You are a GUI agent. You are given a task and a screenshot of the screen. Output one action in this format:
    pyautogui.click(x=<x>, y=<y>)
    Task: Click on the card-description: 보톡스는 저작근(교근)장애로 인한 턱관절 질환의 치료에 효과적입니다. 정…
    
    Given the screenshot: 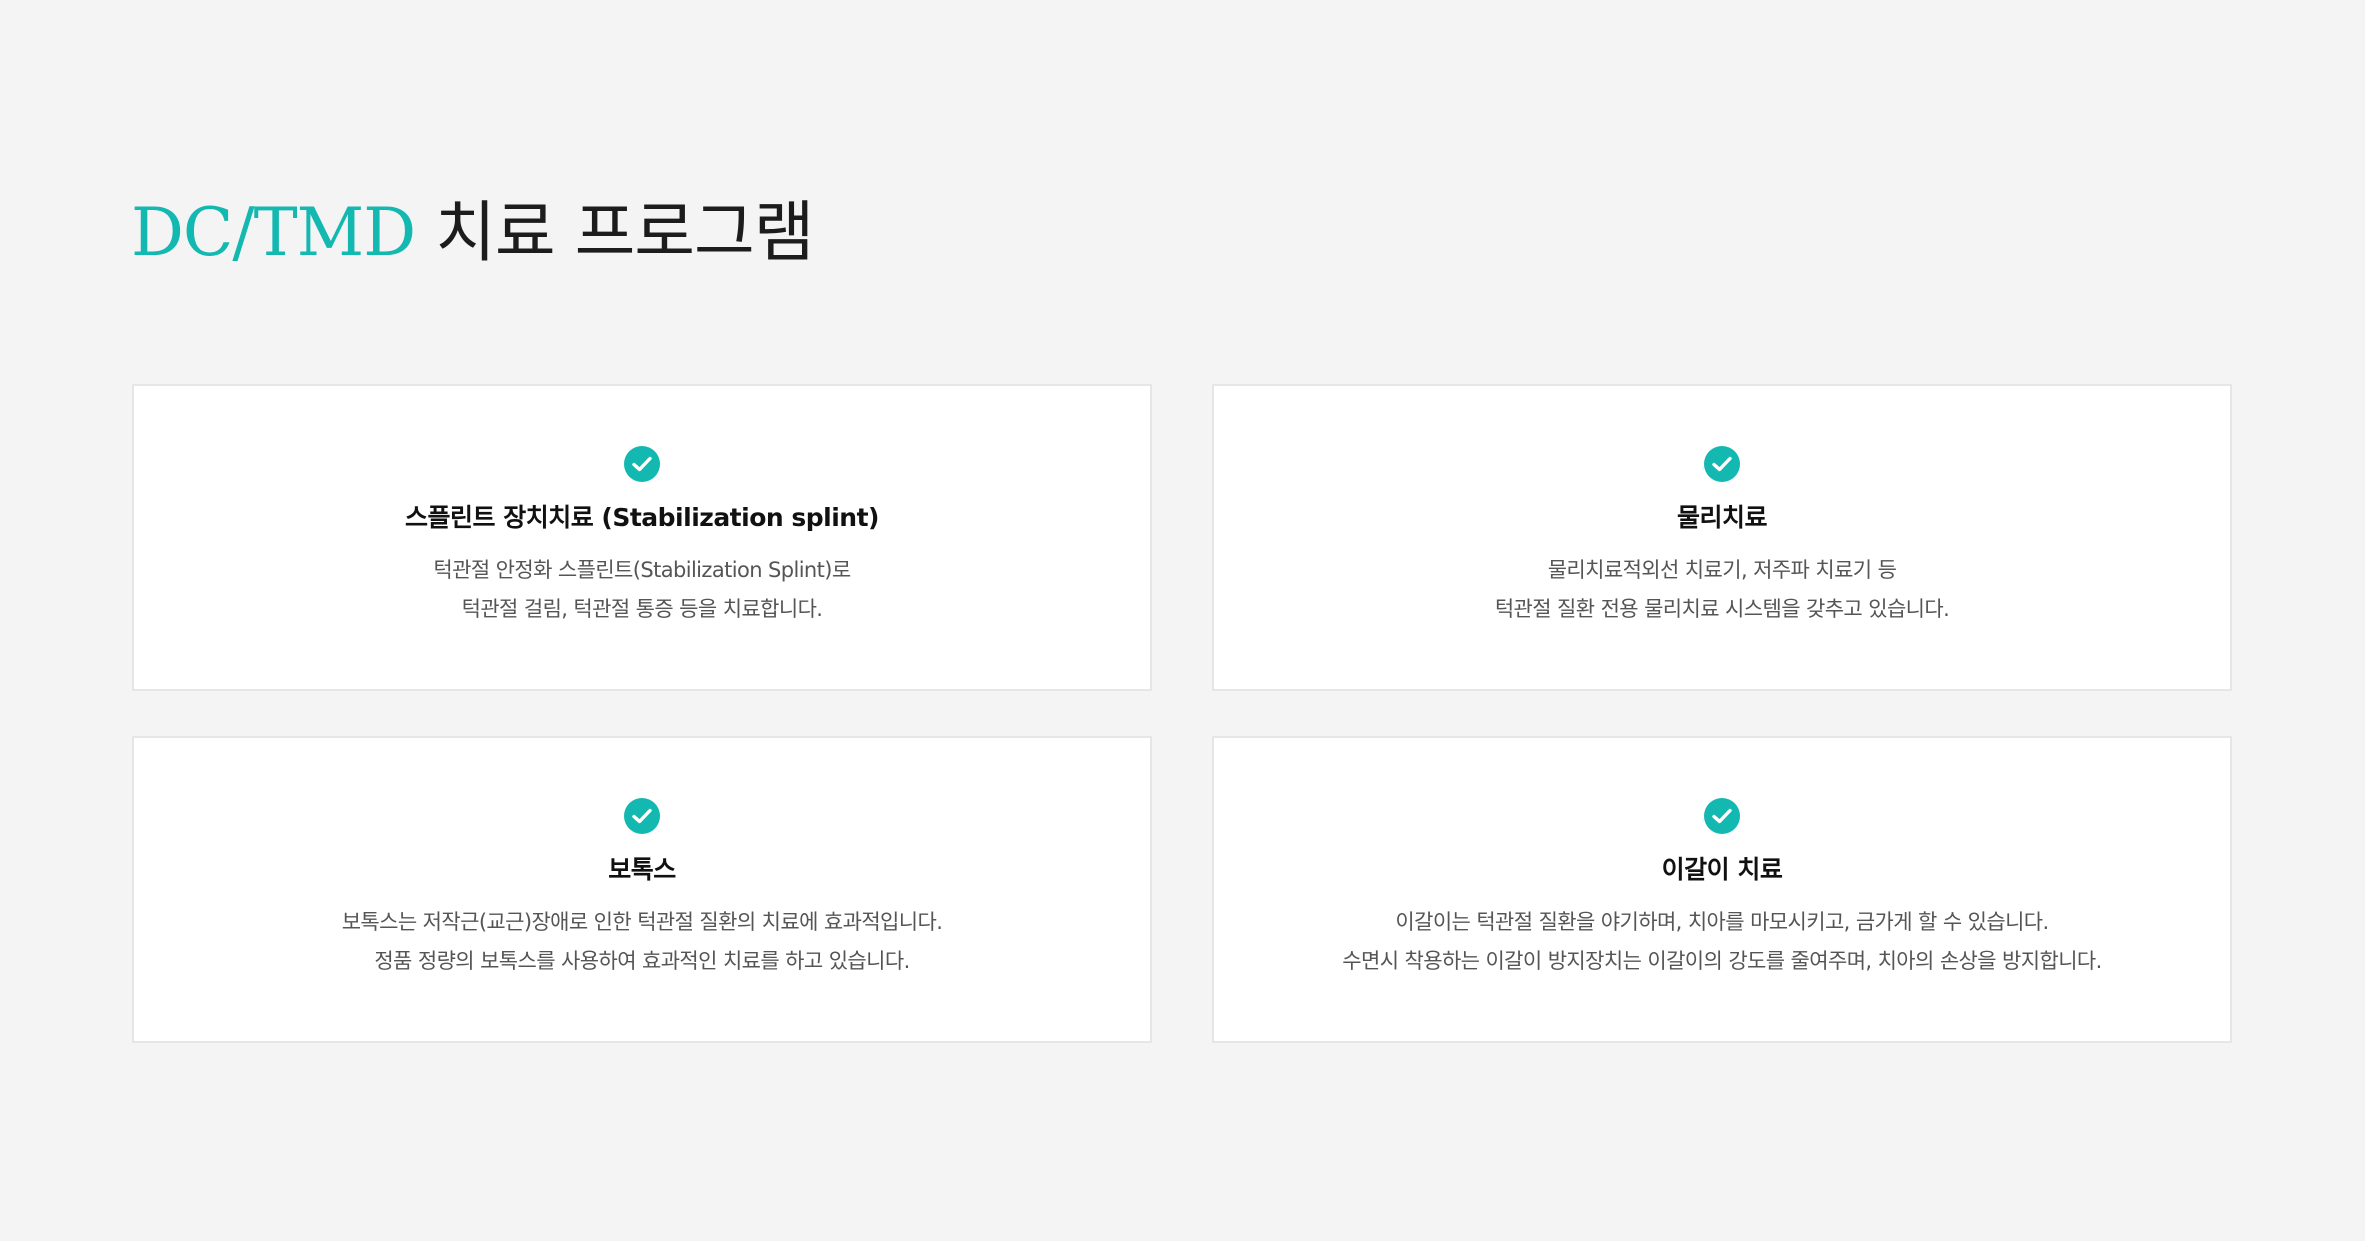 What is the action you would take?
    pyautogui.click(x=642, y=942)
    